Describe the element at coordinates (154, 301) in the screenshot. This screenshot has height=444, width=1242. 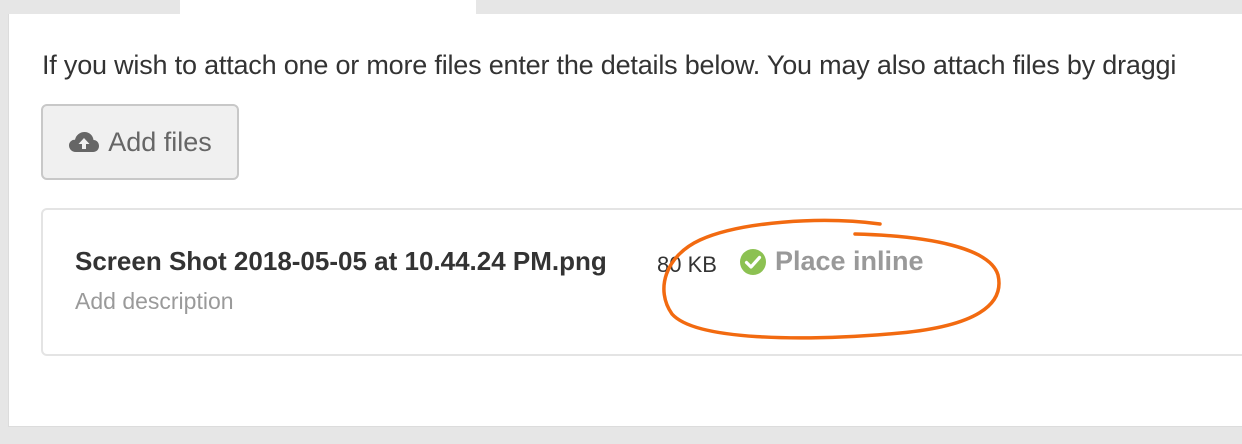
I see `add-description-link: Add description` at that location.